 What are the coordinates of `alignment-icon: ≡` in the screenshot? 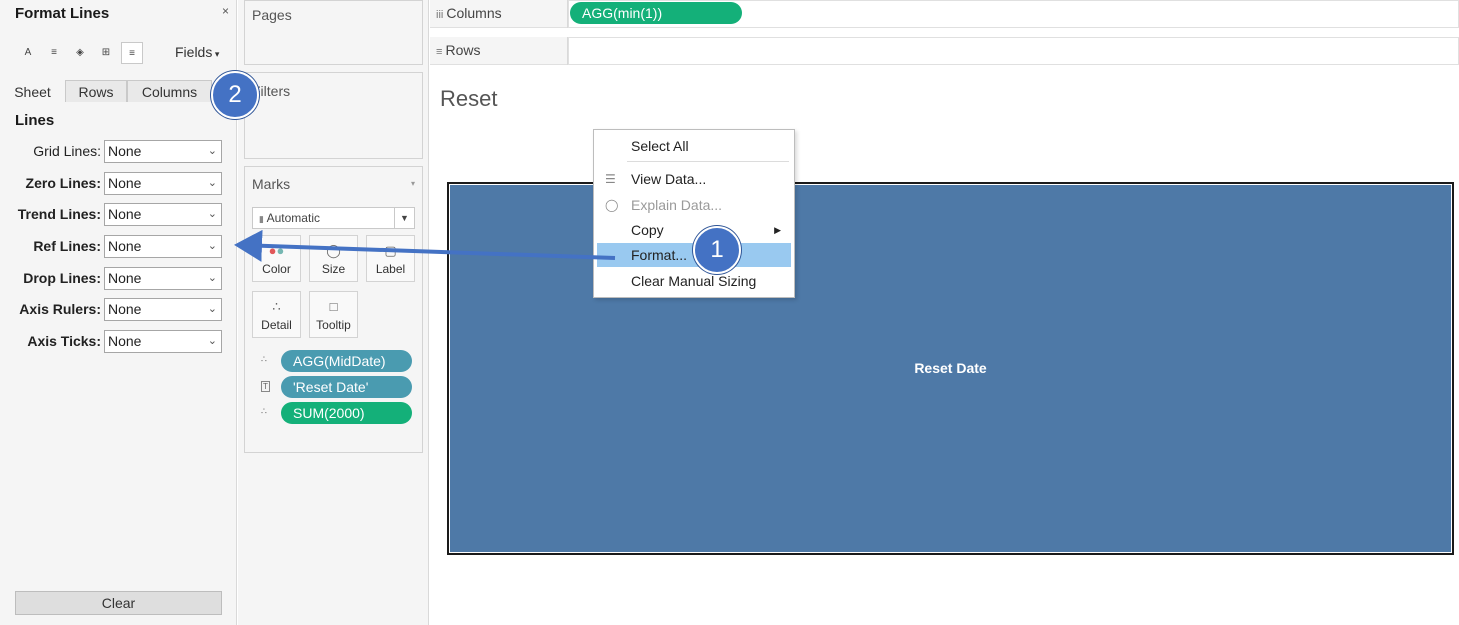 It's located at (54, 53).